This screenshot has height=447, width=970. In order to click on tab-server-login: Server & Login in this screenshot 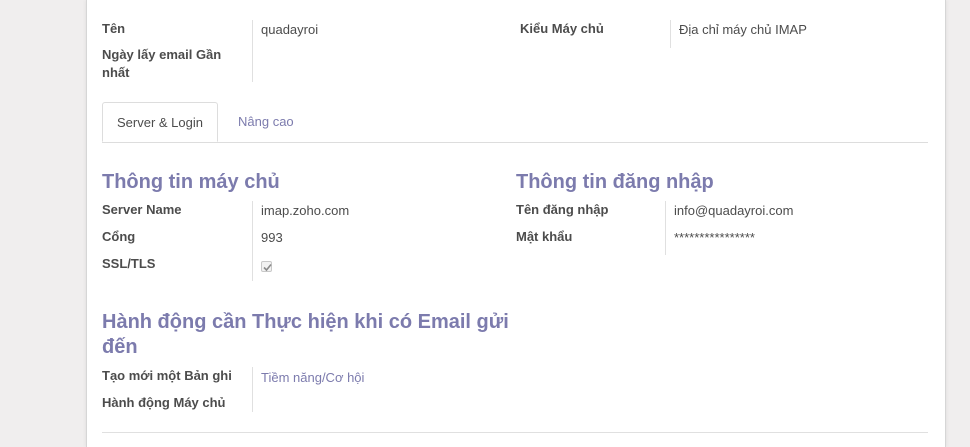, I will do `click(160, 122)`.